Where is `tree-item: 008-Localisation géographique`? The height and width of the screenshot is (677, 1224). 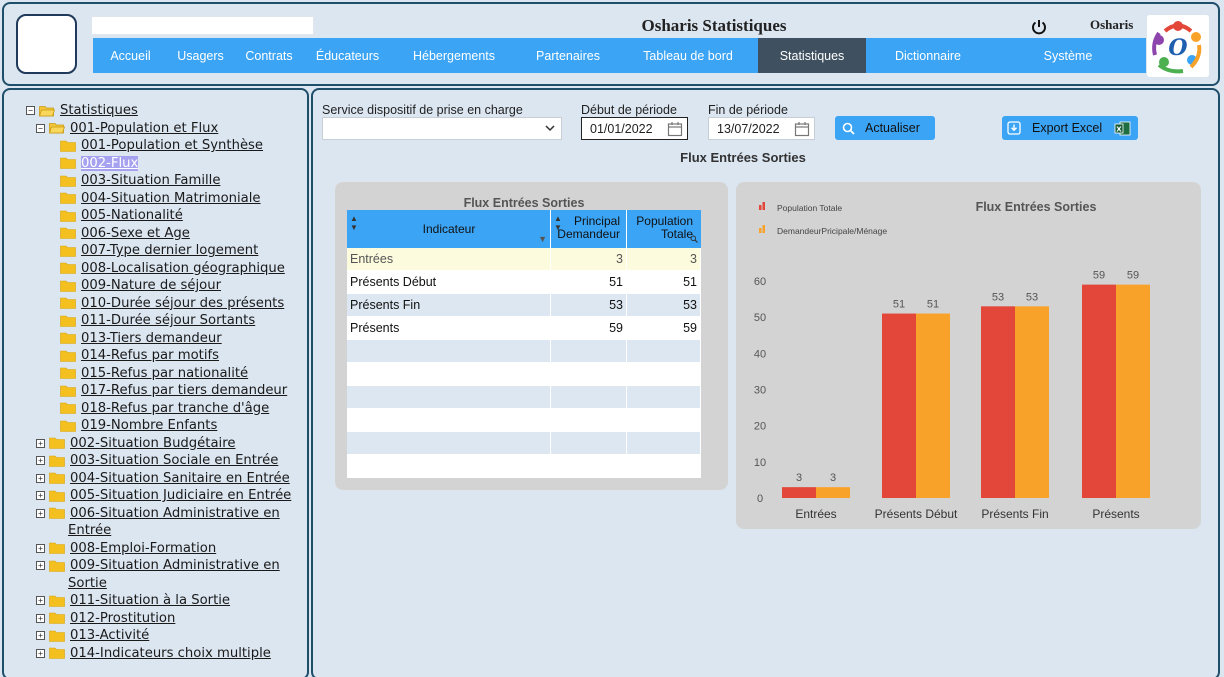 tree-item: 008-Localisation géographique is located at coordinates (166, 269).